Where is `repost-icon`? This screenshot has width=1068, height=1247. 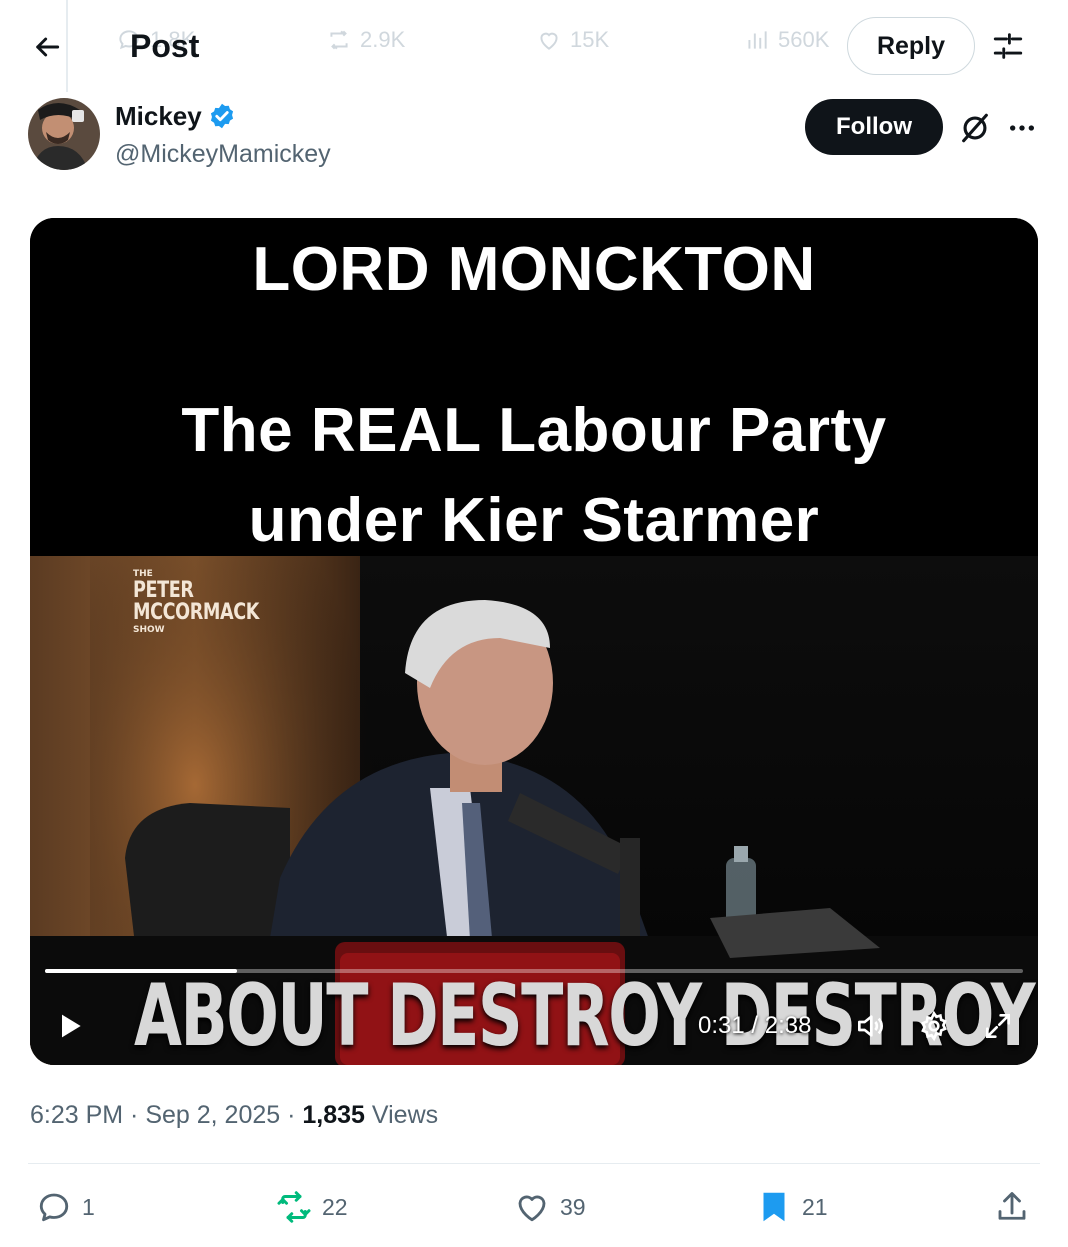 repost-icon is located at coordinates (294, 1207).